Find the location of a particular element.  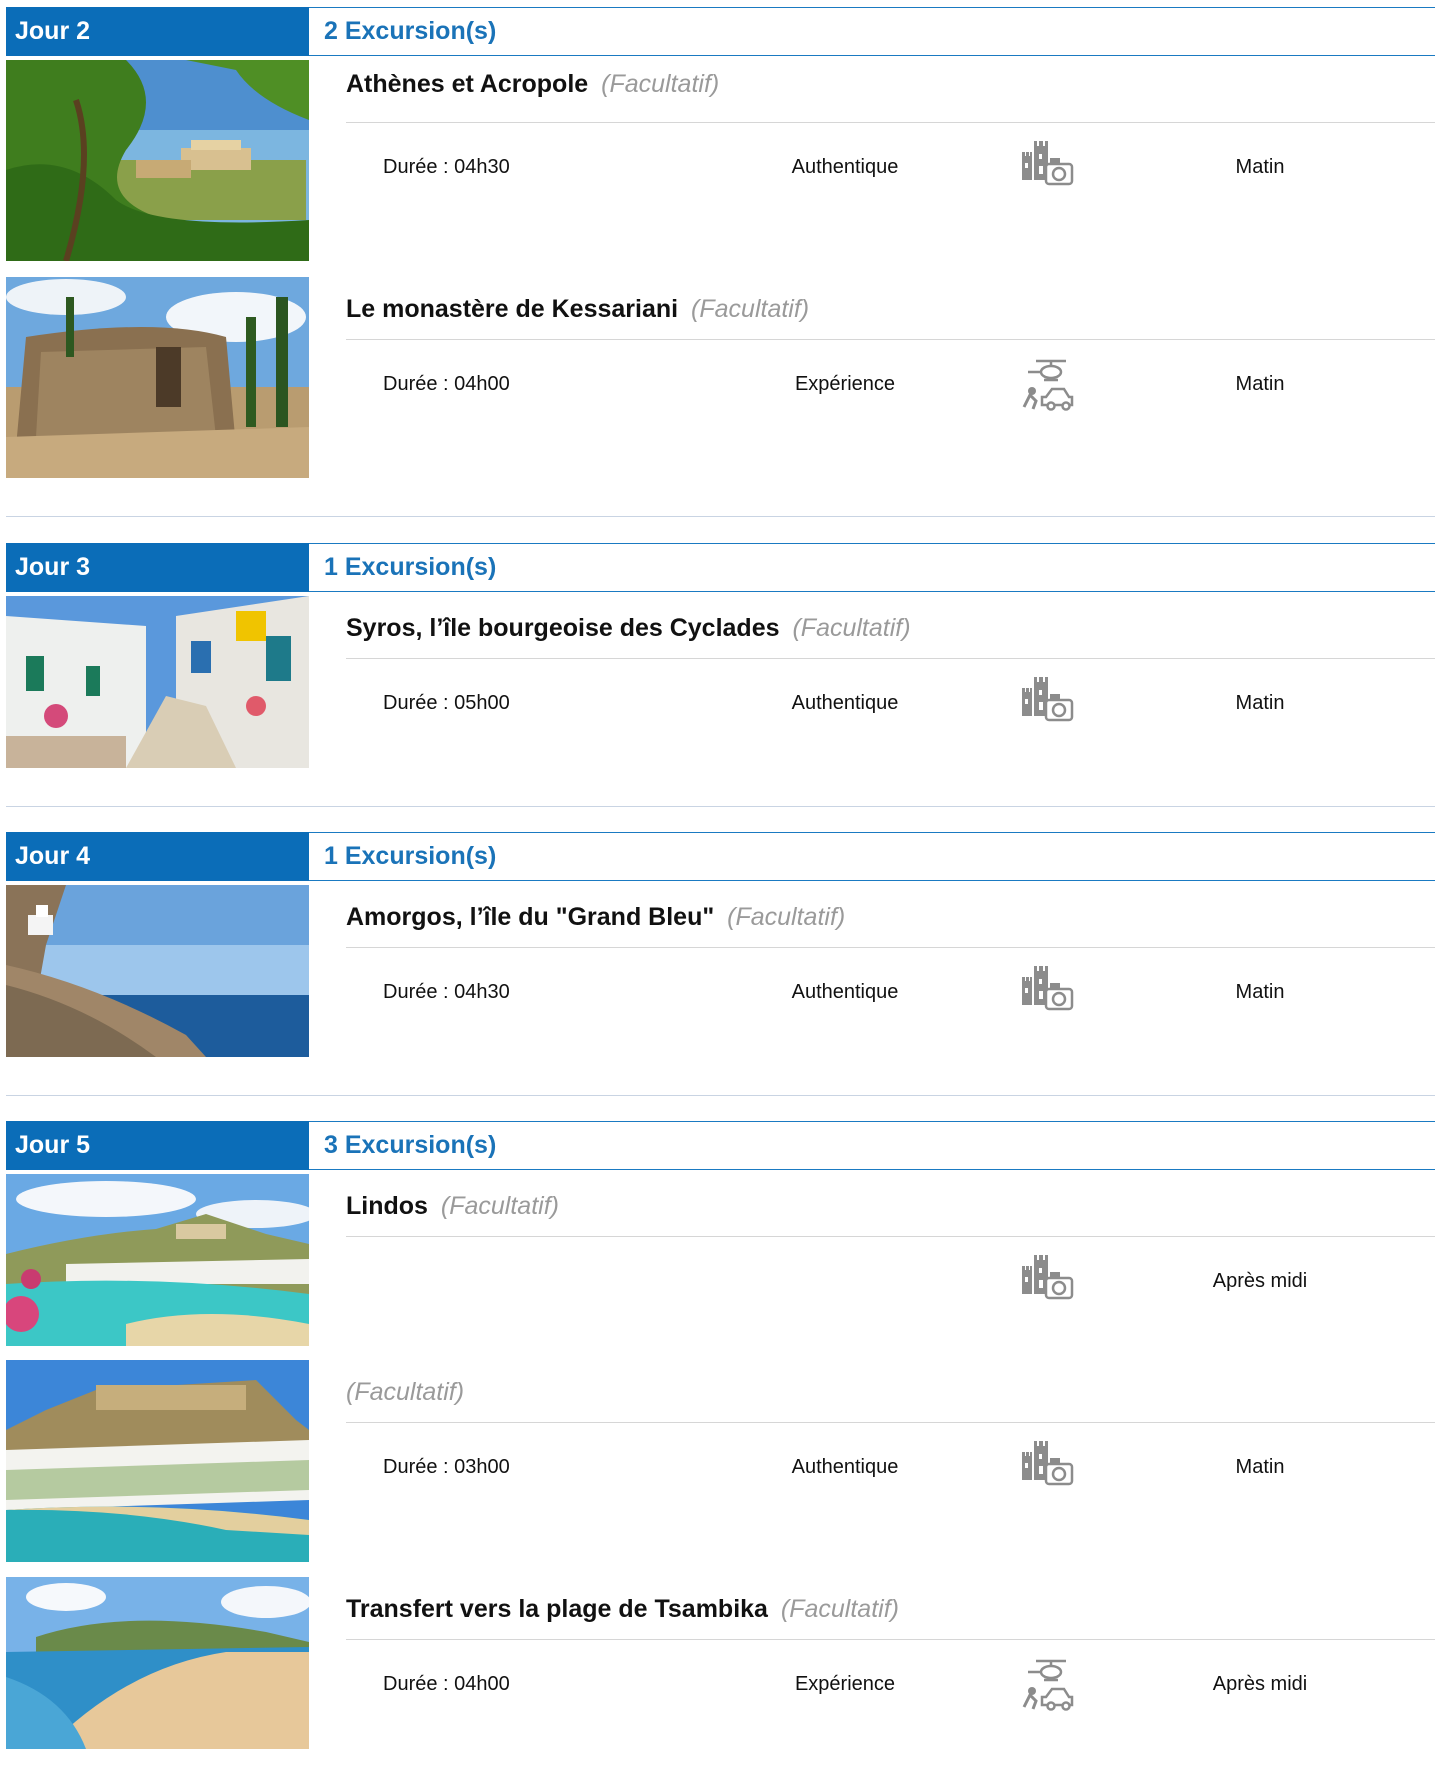

day-header: Jour 5 3 Excursion(s) is located at coordinates (720, 1145).